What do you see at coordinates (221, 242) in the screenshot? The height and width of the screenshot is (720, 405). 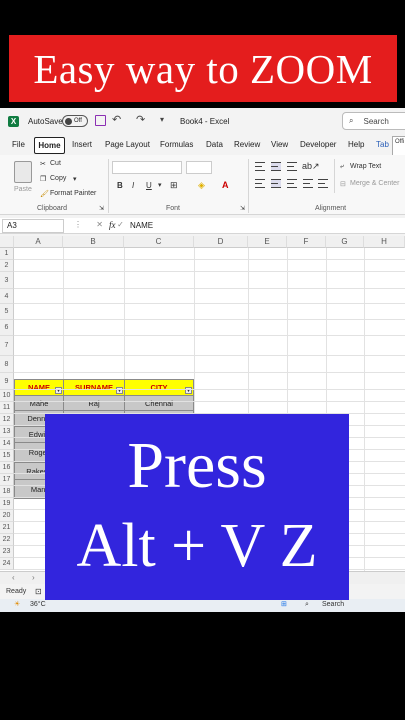 I see `column-header: D` at bounding box center [221, 242].